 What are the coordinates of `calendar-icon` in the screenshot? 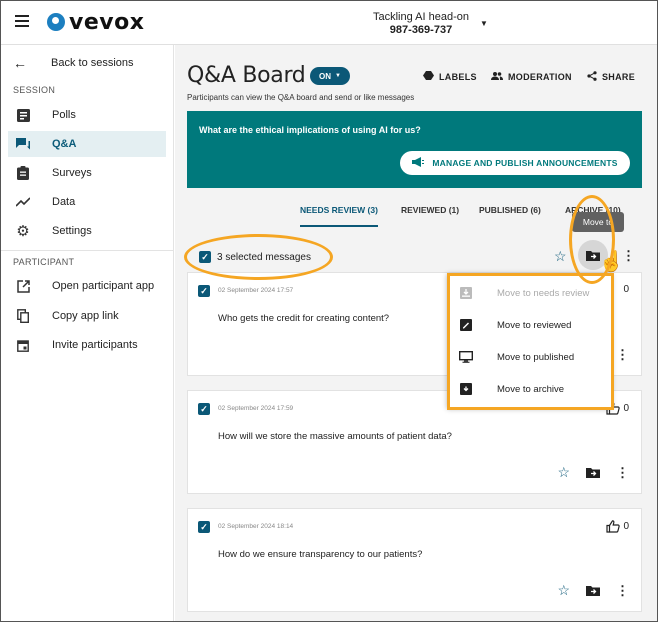 It's located at (23, 345).